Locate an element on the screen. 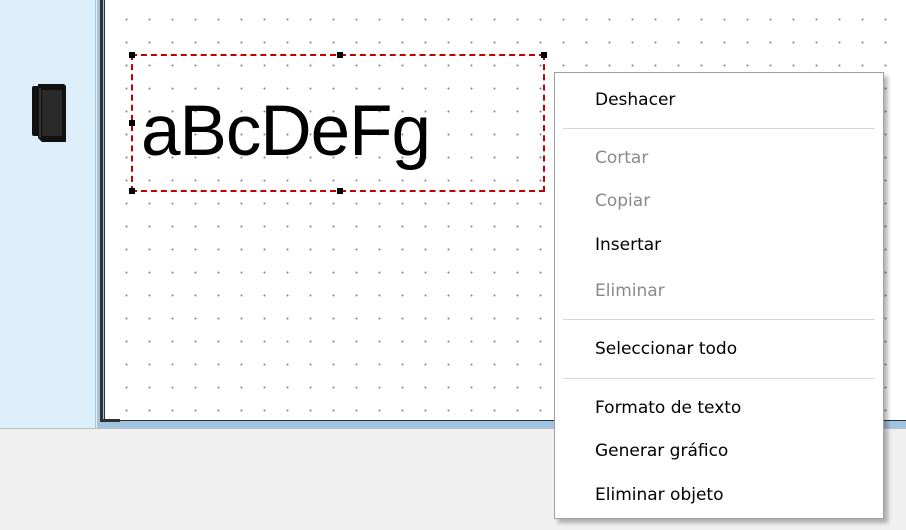 Image resolution: width=906 pixels, height=530 pixels. resize-handle-top-right is located at coordinates (544, 55).